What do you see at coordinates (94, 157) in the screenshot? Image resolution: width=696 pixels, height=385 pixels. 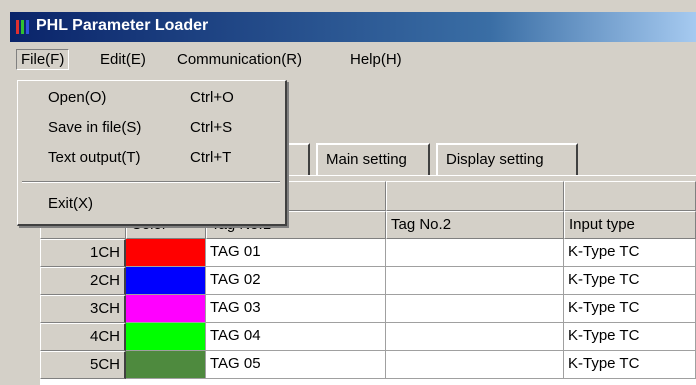 I see `menu-item-label: Text output(T)` at bounding box center [94, 157].